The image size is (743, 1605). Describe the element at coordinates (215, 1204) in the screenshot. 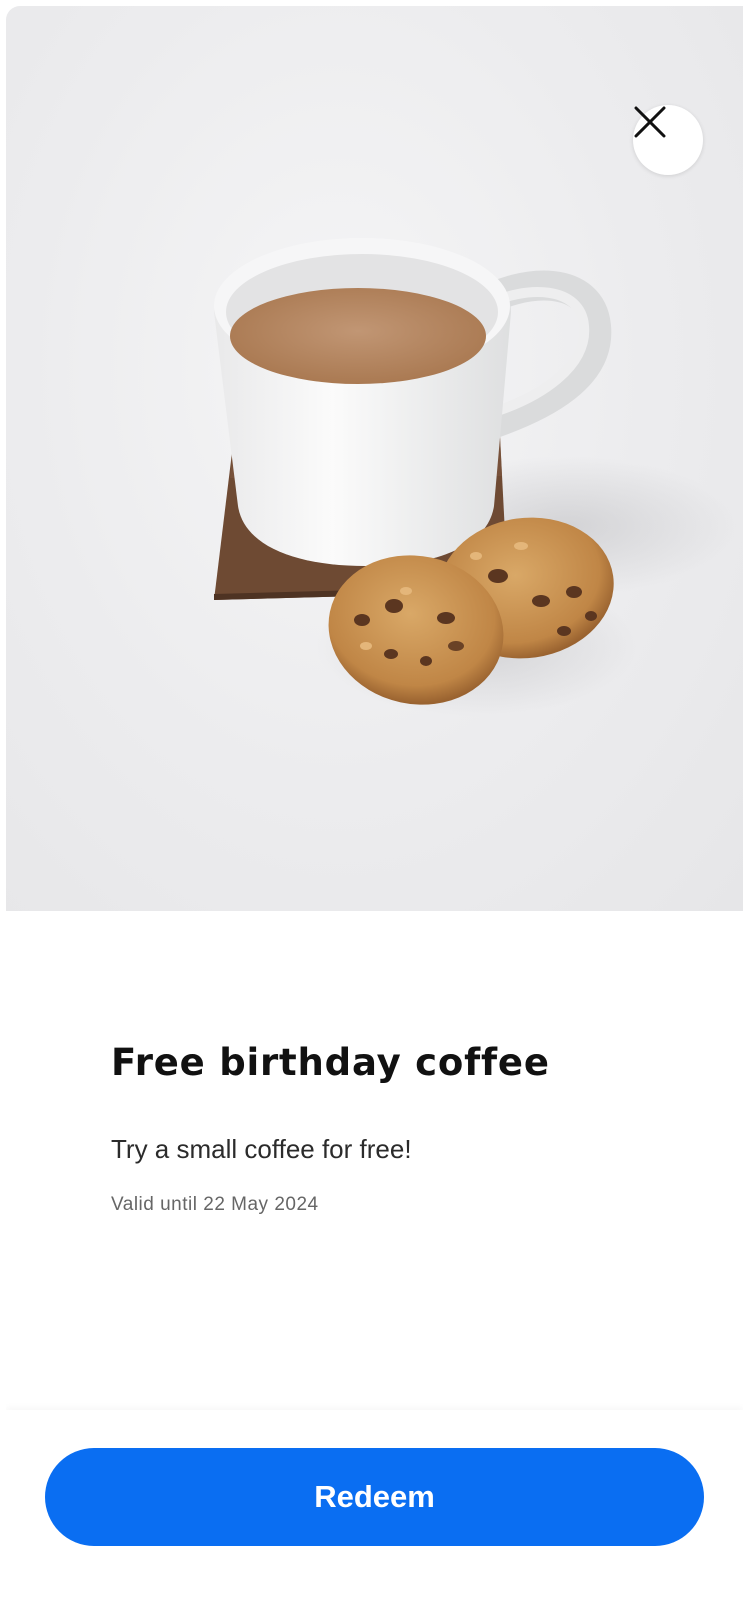

I see `offer-validity: Valid until 22 May 2024` at that location.